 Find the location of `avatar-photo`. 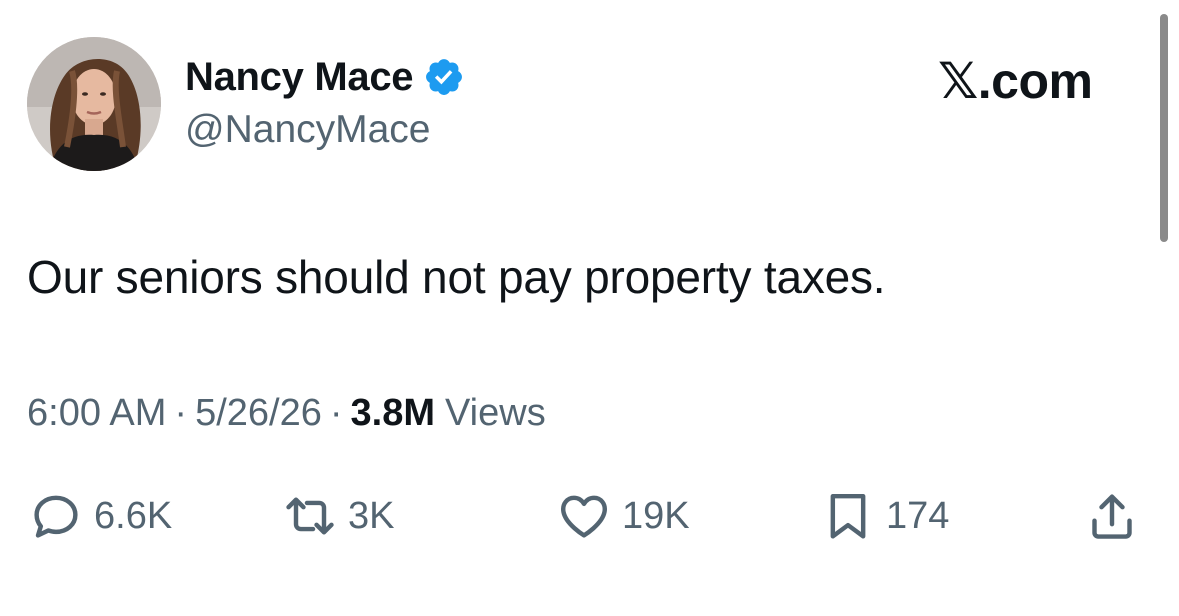

avatar-photo is located at coordinates (94, 104).